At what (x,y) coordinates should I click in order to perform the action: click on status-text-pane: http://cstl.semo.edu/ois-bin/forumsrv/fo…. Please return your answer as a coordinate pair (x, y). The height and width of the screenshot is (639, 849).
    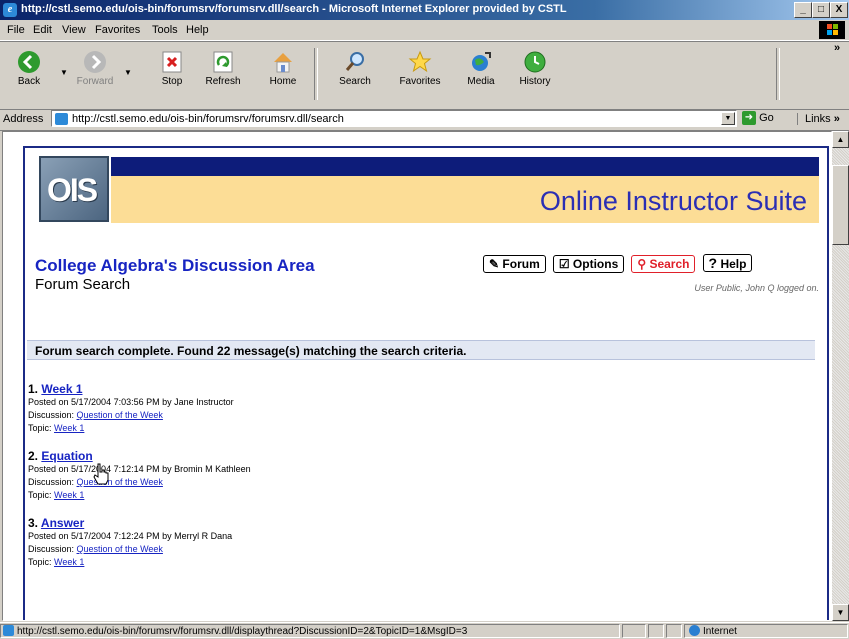
    Looking at the image, I should click on (310, 631).